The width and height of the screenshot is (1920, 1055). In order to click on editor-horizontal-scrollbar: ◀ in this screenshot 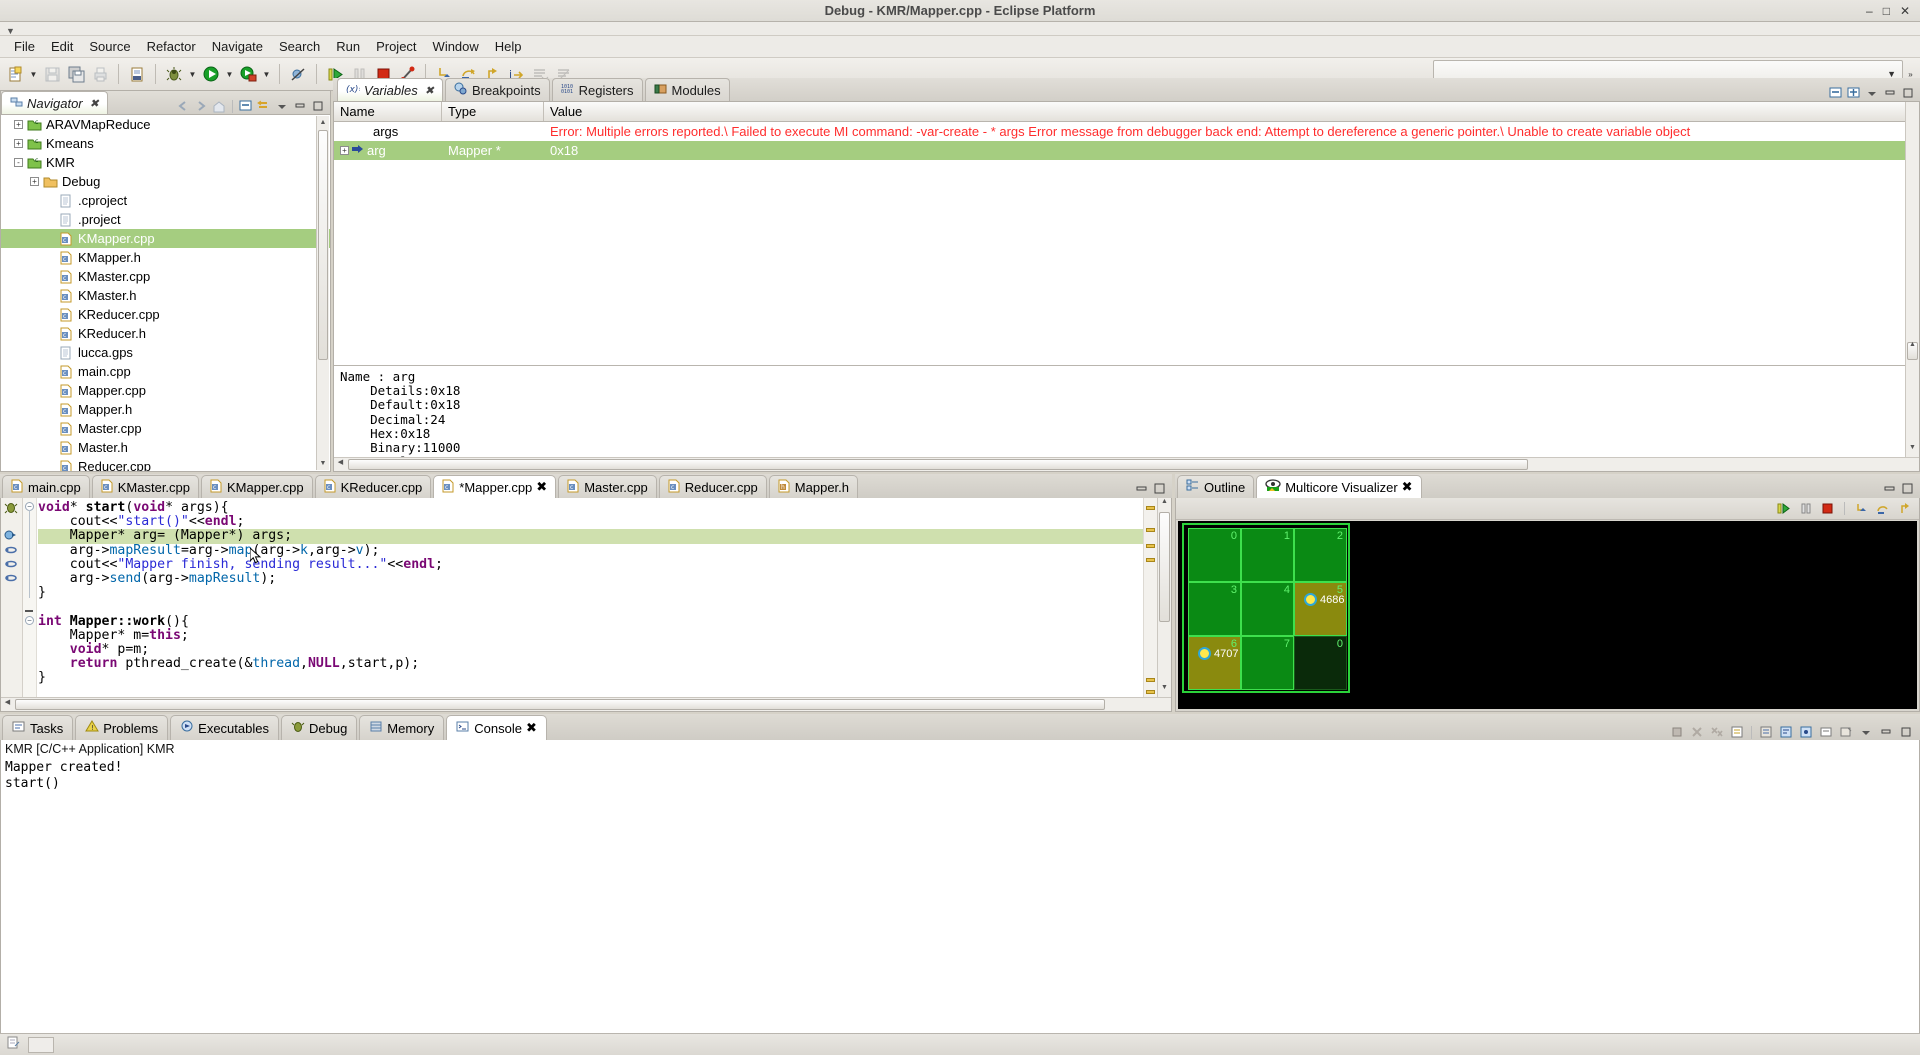, I will do `click(586, 704)`.